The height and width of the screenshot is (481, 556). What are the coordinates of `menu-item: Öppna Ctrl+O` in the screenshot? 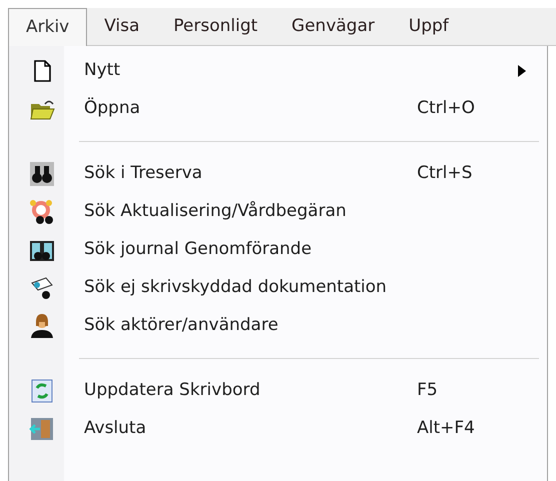 It's located at (278, 109).